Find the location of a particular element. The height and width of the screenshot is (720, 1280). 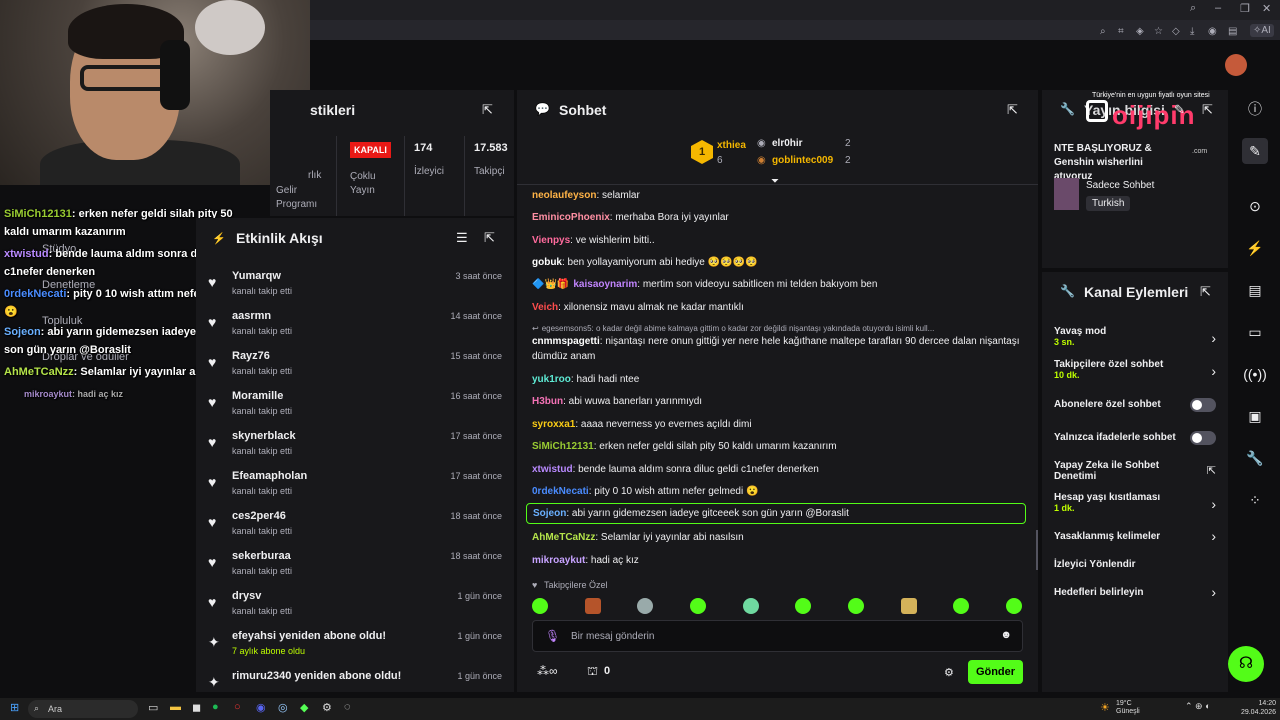

ai-moderation-item: Yapay Zeka ile Sohbet Denetimi is located at coordinates (1119, 471).